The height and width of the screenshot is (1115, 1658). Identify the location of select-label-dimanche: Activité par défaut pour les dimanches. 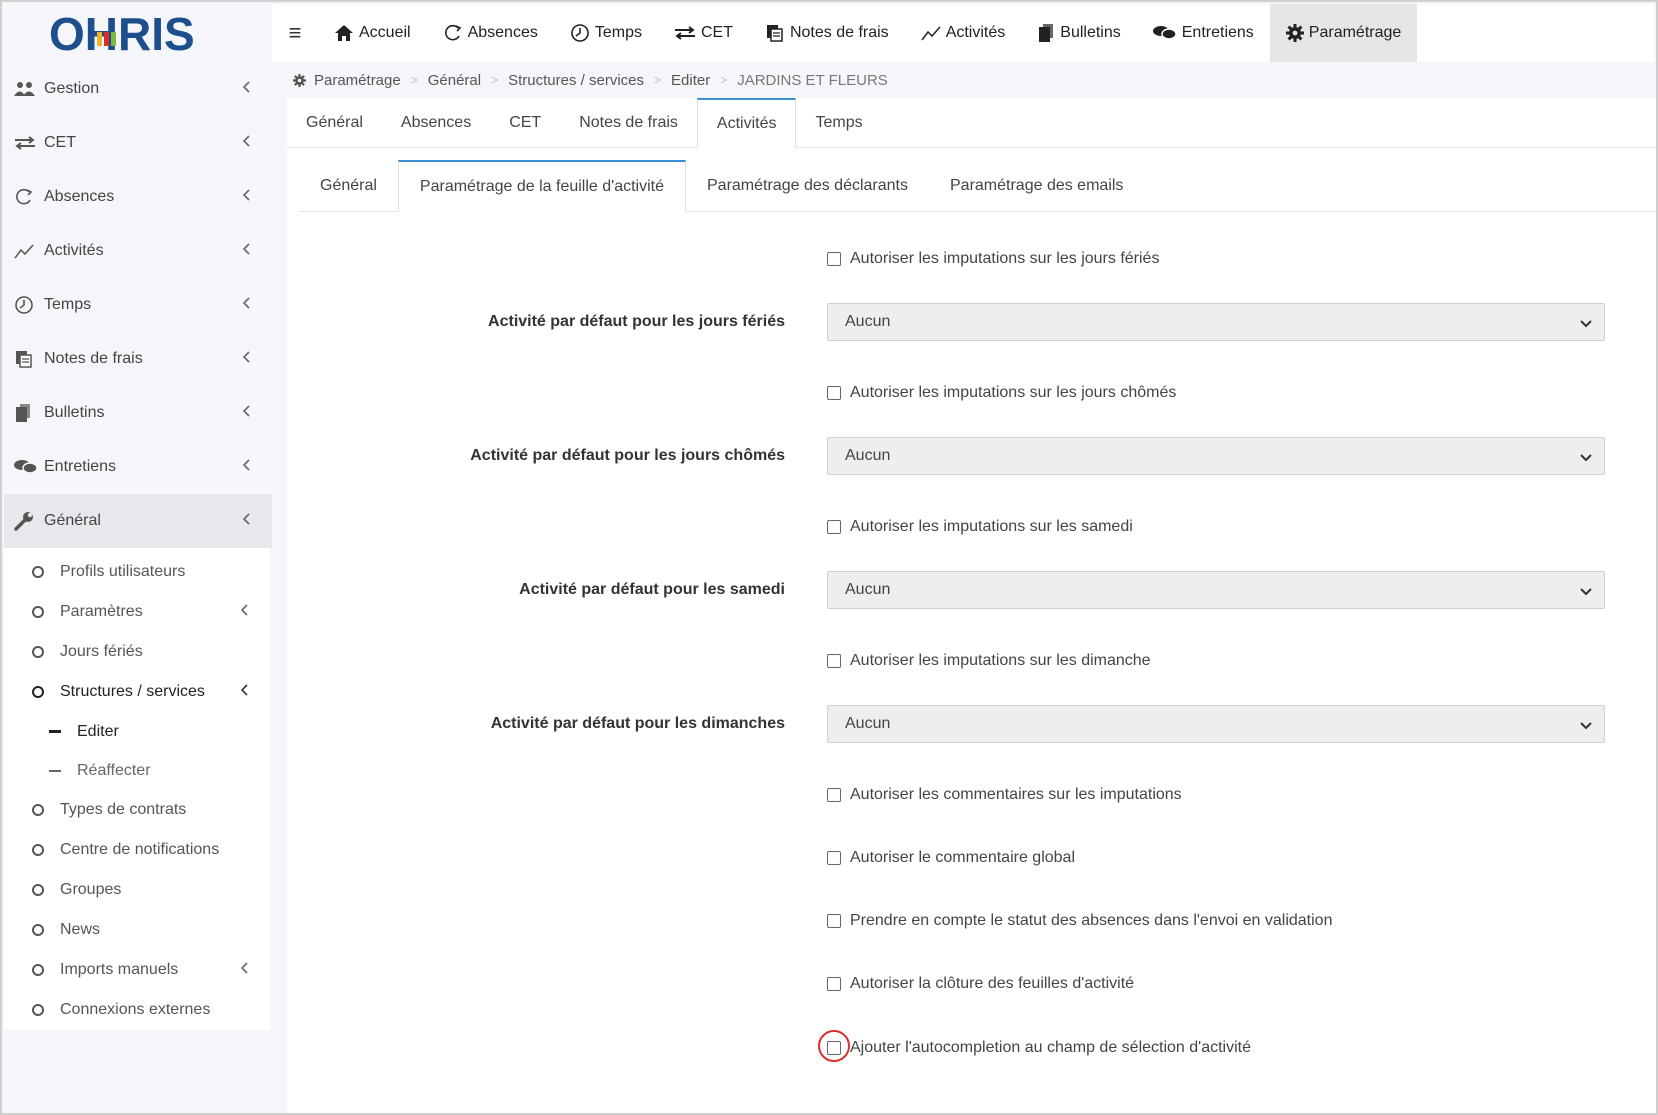
(637, 723).